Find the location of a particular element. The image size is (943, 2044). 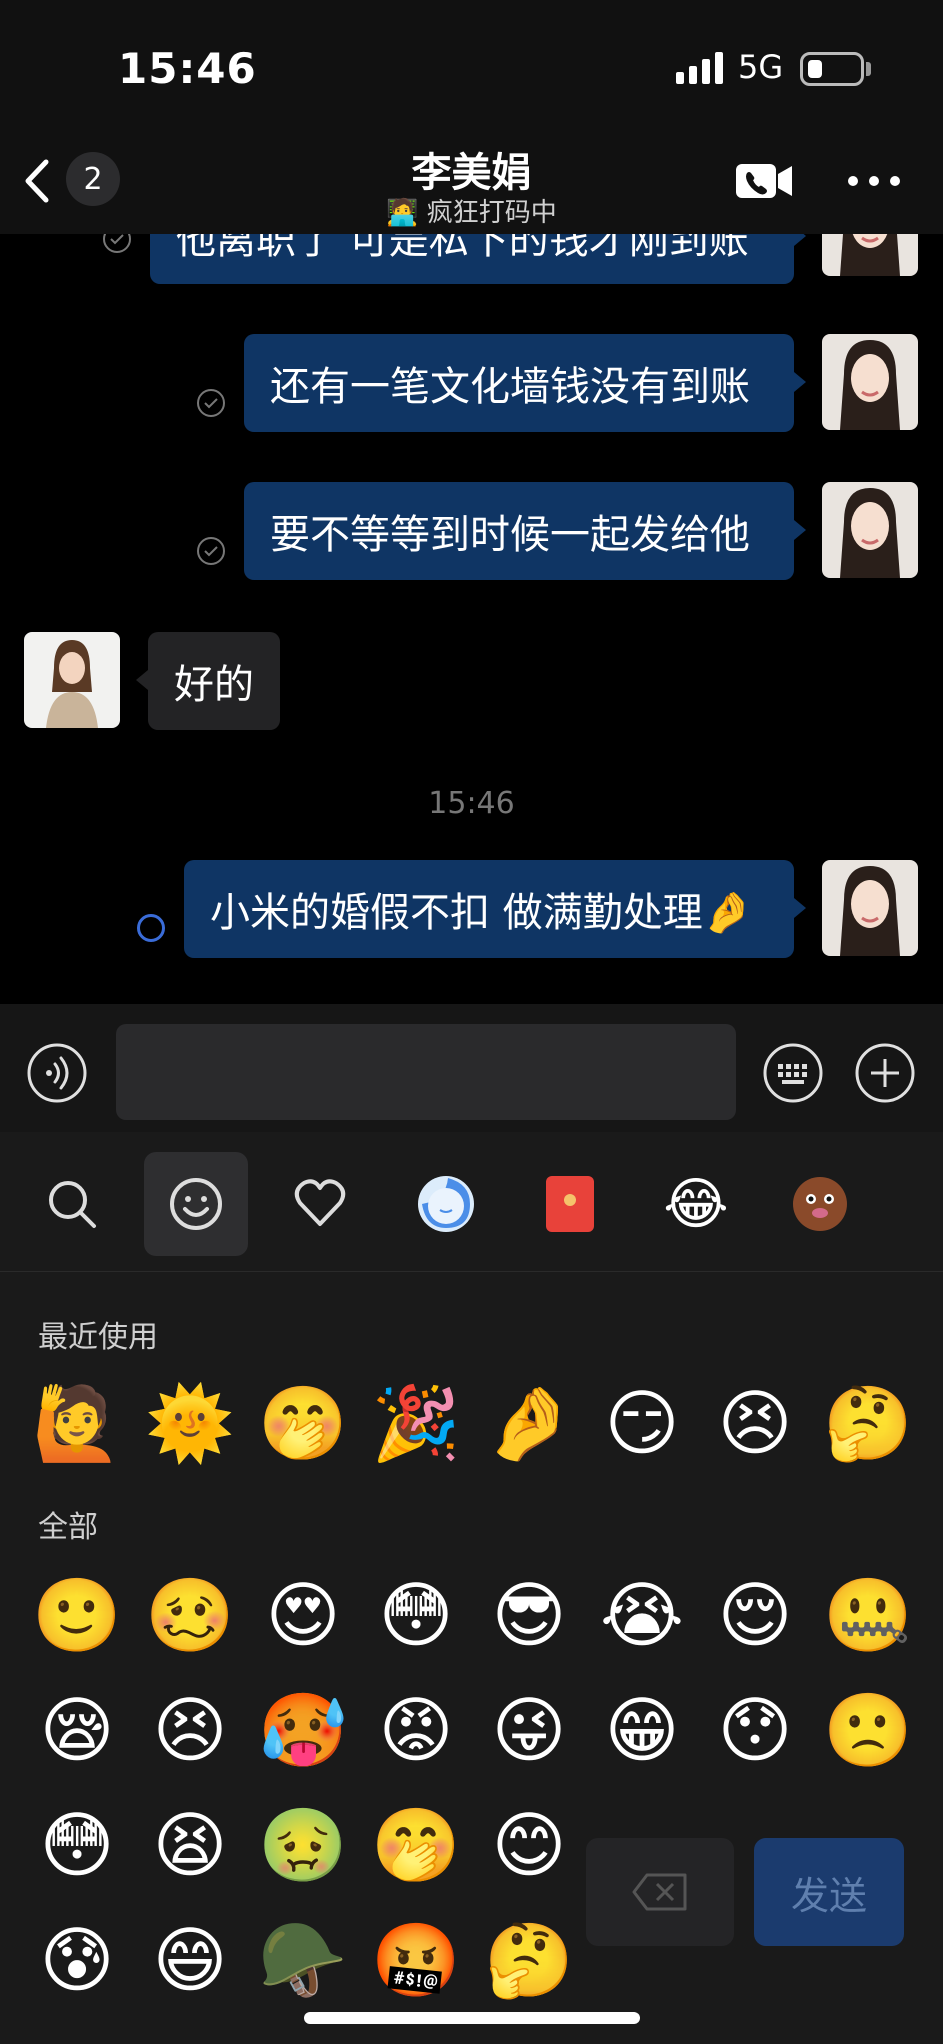

custom-sticker-tab is located at coordinates (446, 1204).